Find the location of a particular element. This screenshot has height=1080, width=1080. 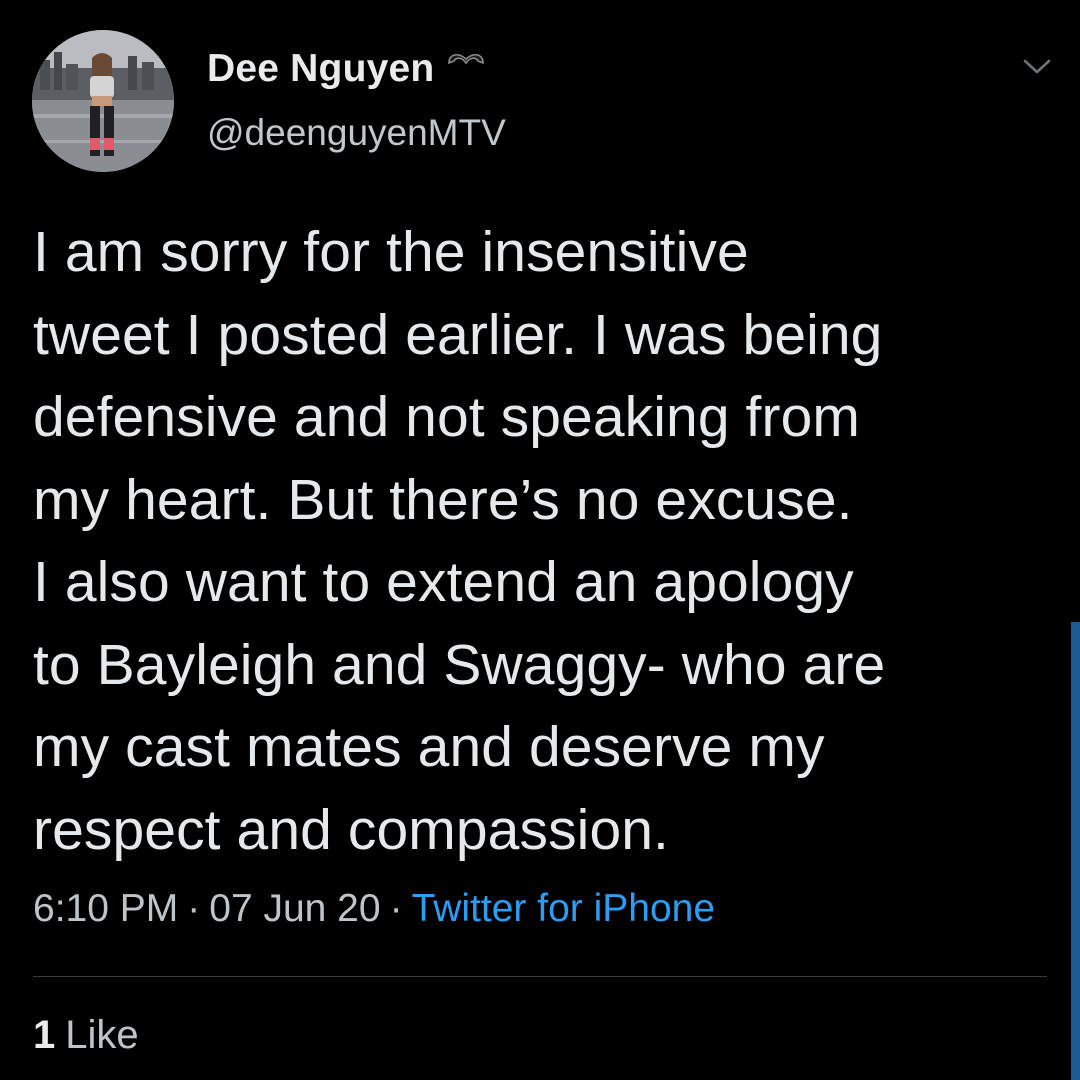

user-header: Dee Nguyen is located at coordinates (346, 69).